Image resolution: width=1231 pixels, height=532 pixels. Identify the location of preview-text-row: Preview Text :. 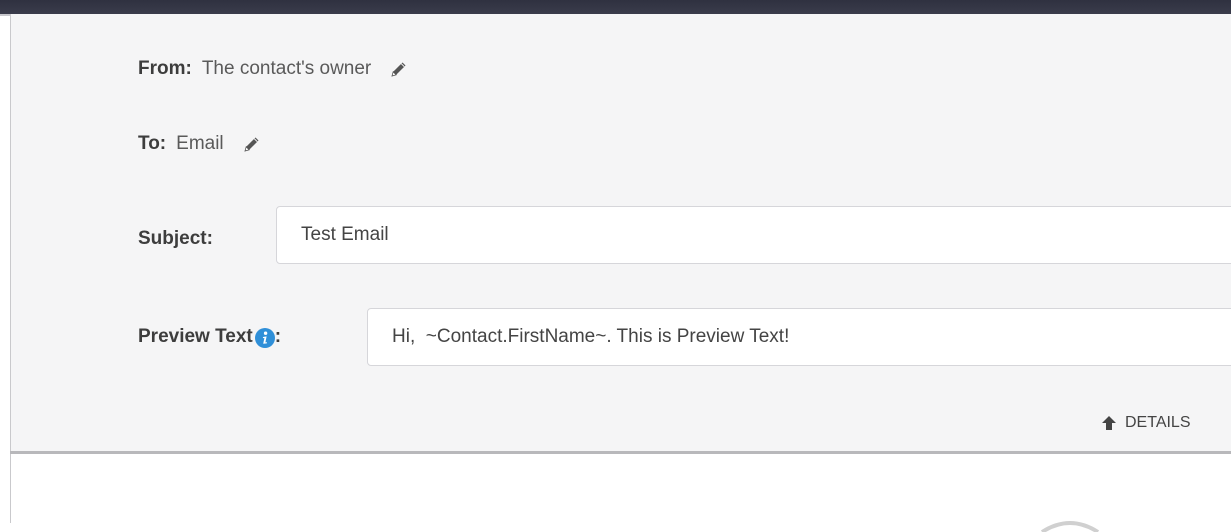
(209, 337).